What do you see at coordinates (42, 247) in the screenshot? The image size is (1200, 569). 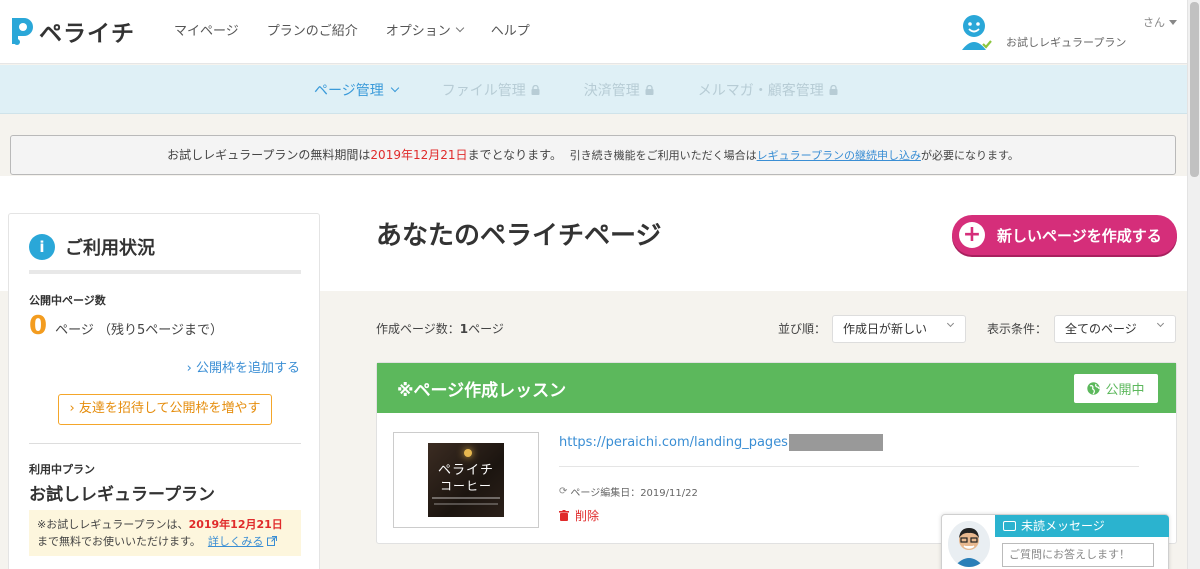 I see `info-icon: i` at bounding box center [42, 247].